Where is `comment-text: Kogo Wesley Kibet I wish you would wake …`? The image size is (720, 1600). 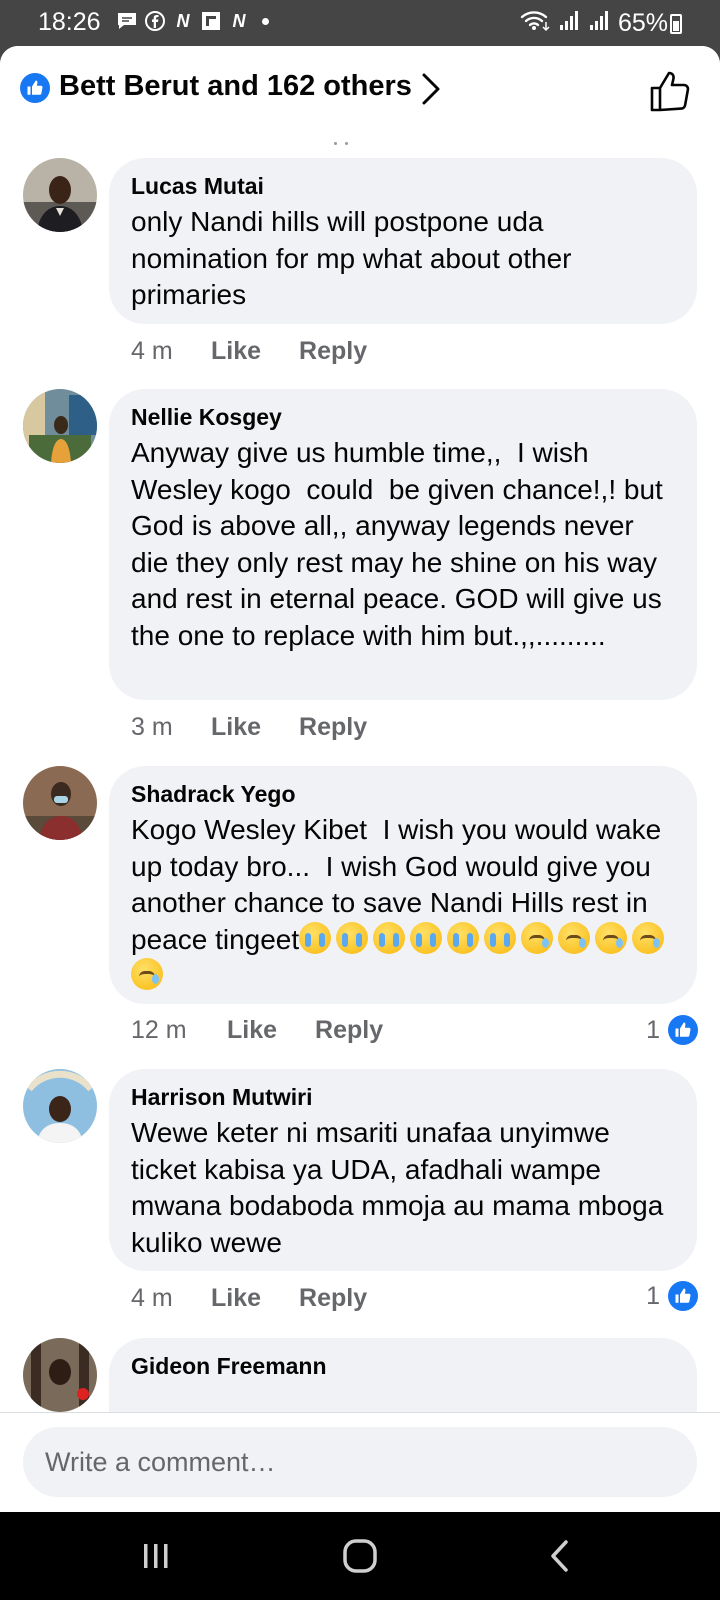 comment-text: Kogo Wesley Kibet I wish you would wake … is located at coordinates (404, 903).